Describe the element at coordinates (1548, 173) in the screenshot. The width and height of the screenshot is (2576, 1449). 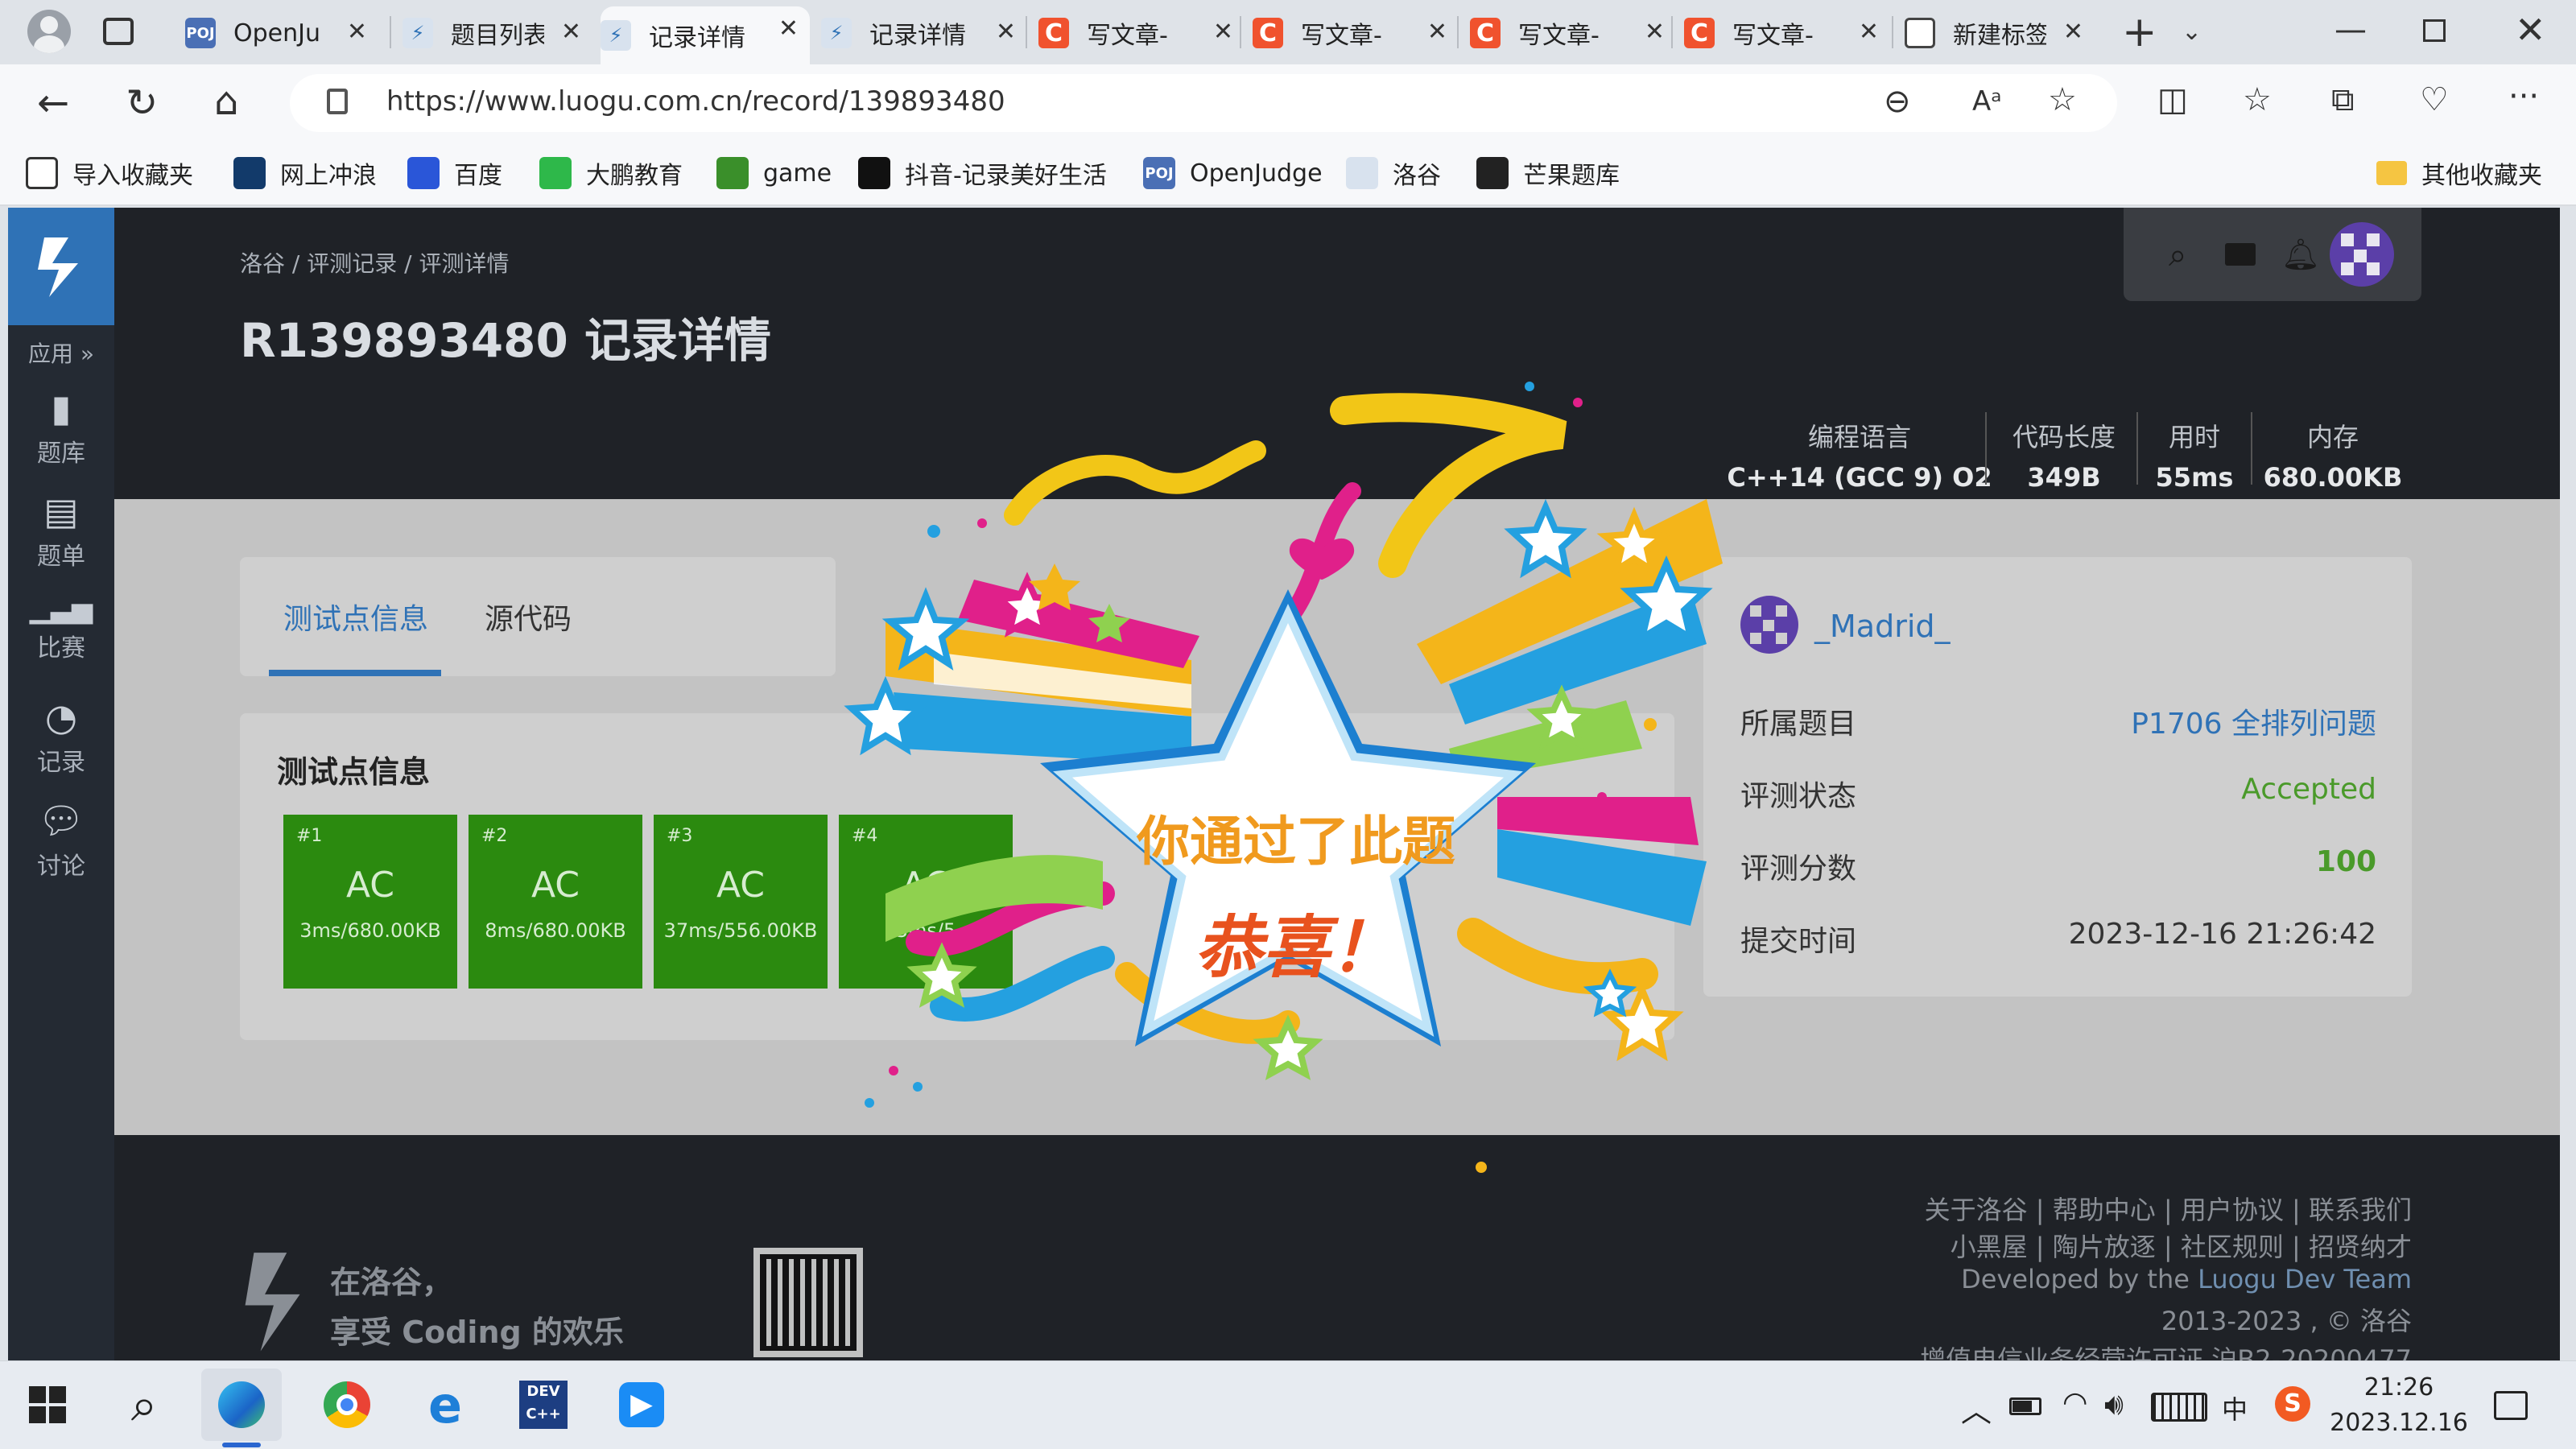
I see `favorite-item: 芒果题库` at that location.